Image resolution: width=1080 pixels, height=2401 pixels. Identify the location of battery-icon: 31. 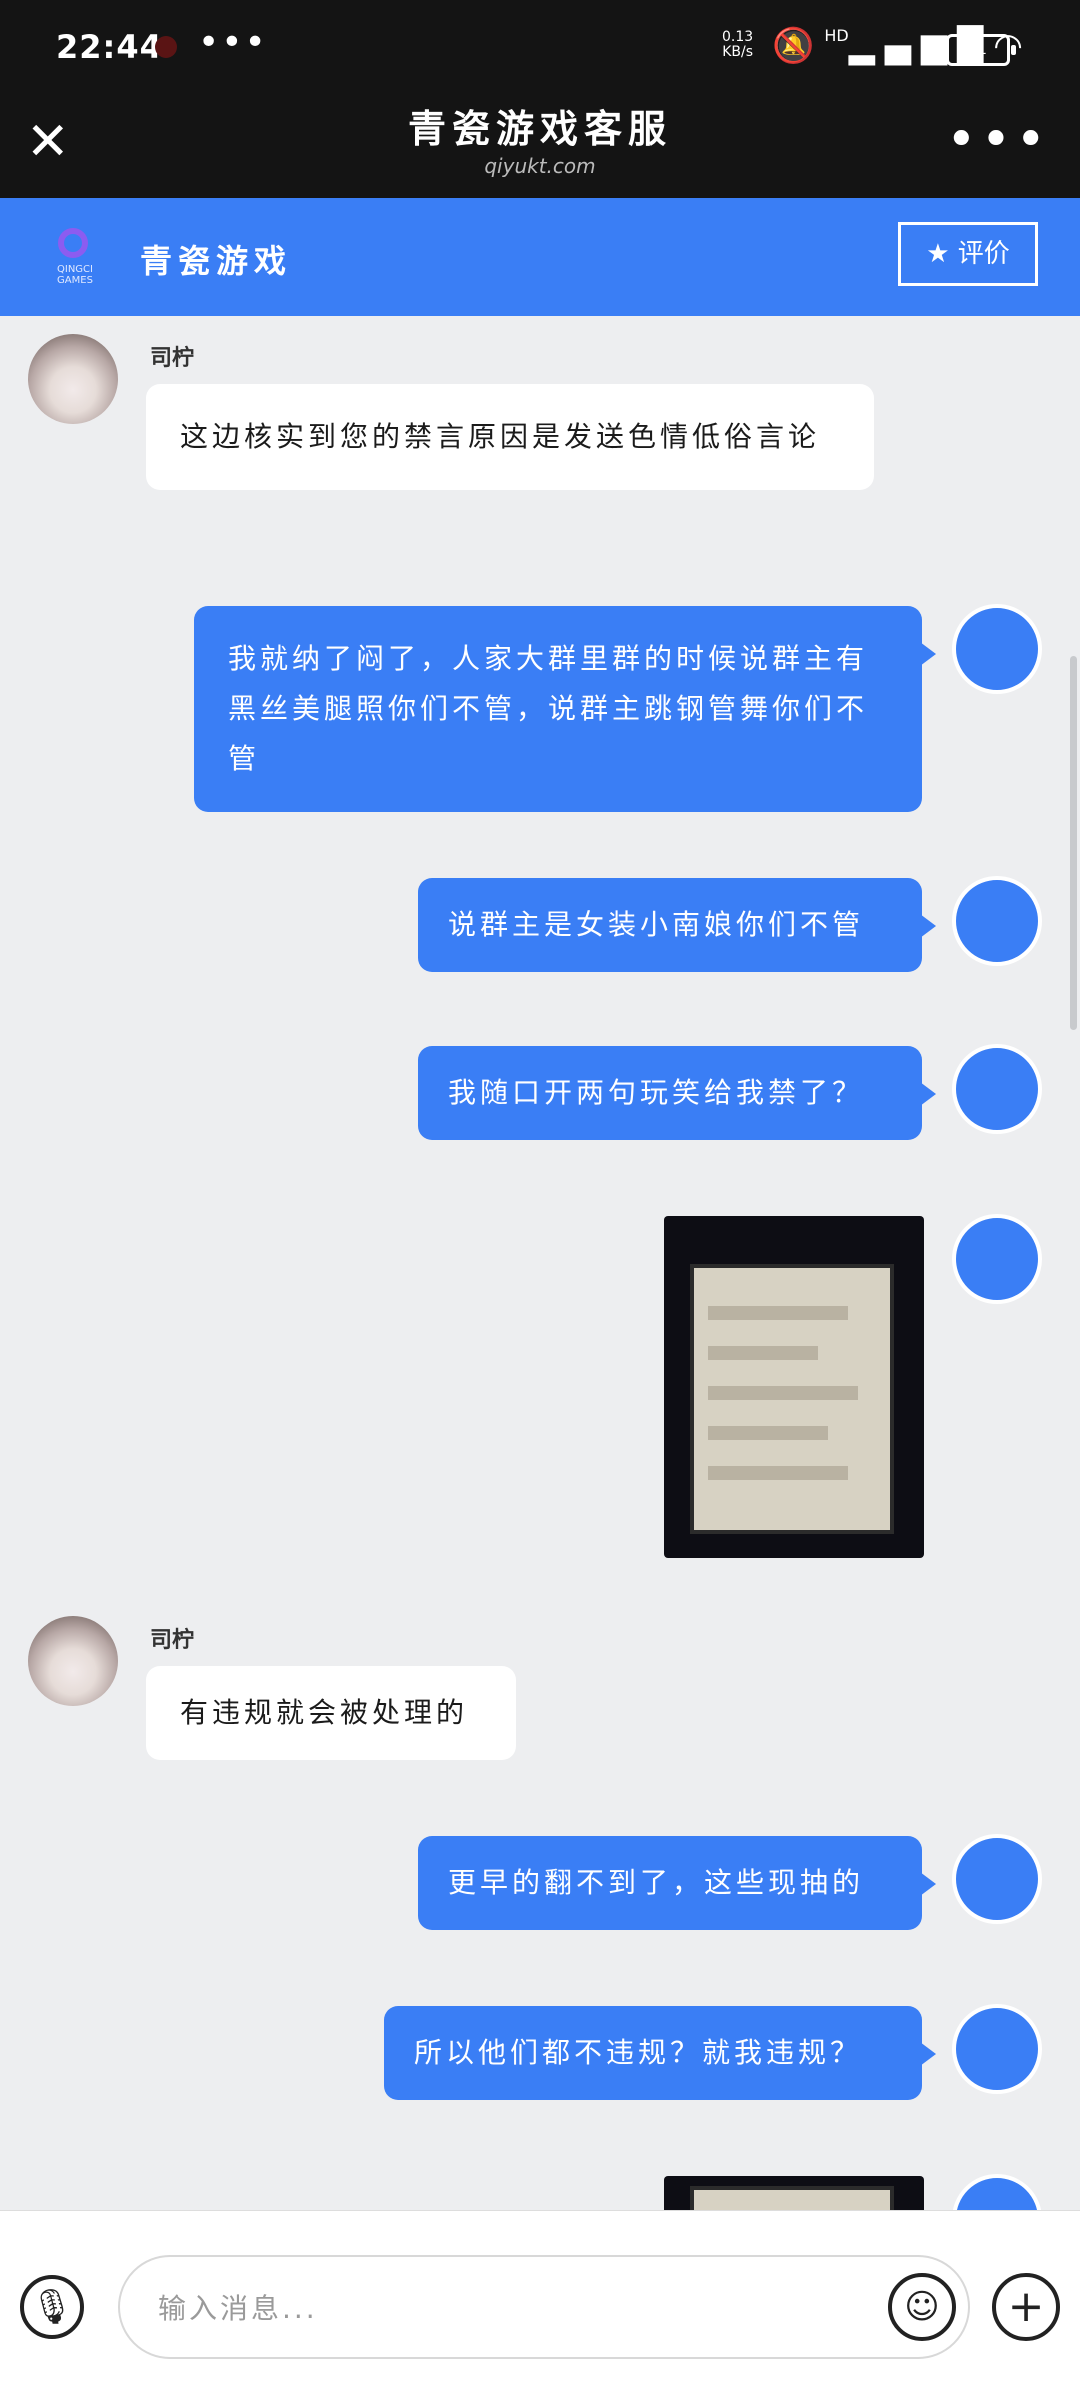
(981, 50).